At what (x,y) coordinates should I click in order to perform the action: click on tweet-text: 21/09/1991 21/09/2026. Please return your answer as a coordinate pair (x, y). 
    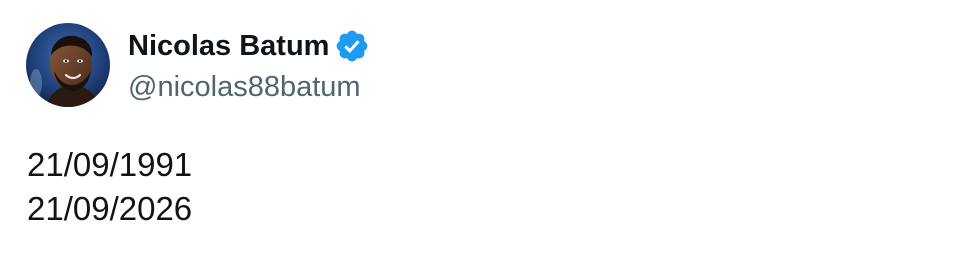
    Looking at the image, I should click on (109, 187).